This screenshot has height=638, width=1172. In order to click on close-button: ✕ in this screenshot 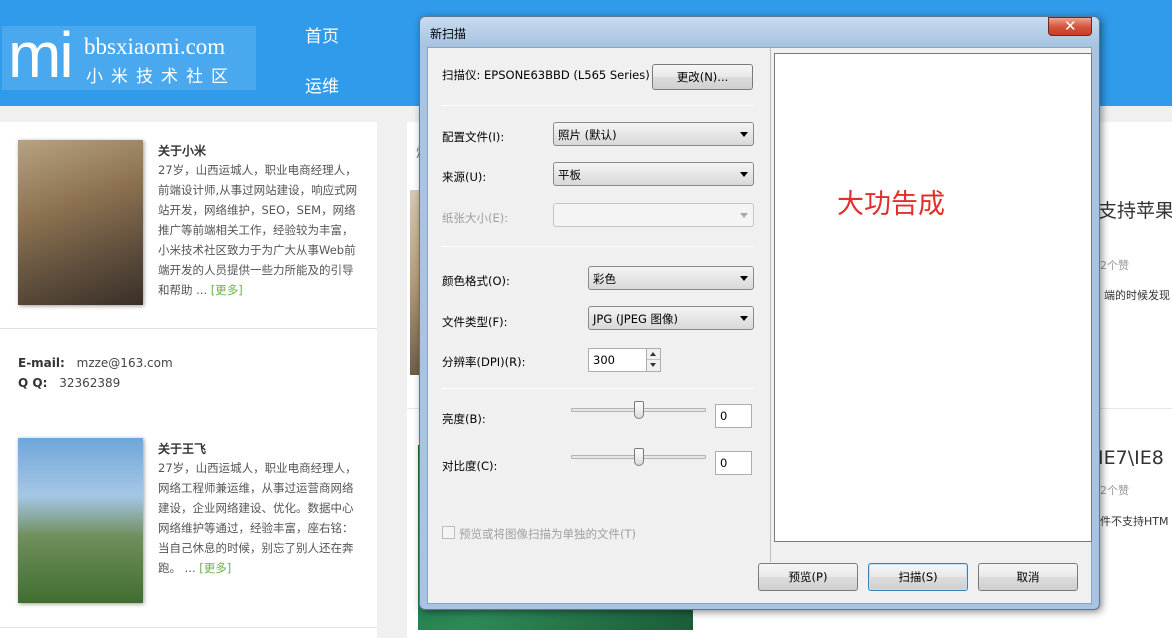, I will do `click(1070, 26)`.